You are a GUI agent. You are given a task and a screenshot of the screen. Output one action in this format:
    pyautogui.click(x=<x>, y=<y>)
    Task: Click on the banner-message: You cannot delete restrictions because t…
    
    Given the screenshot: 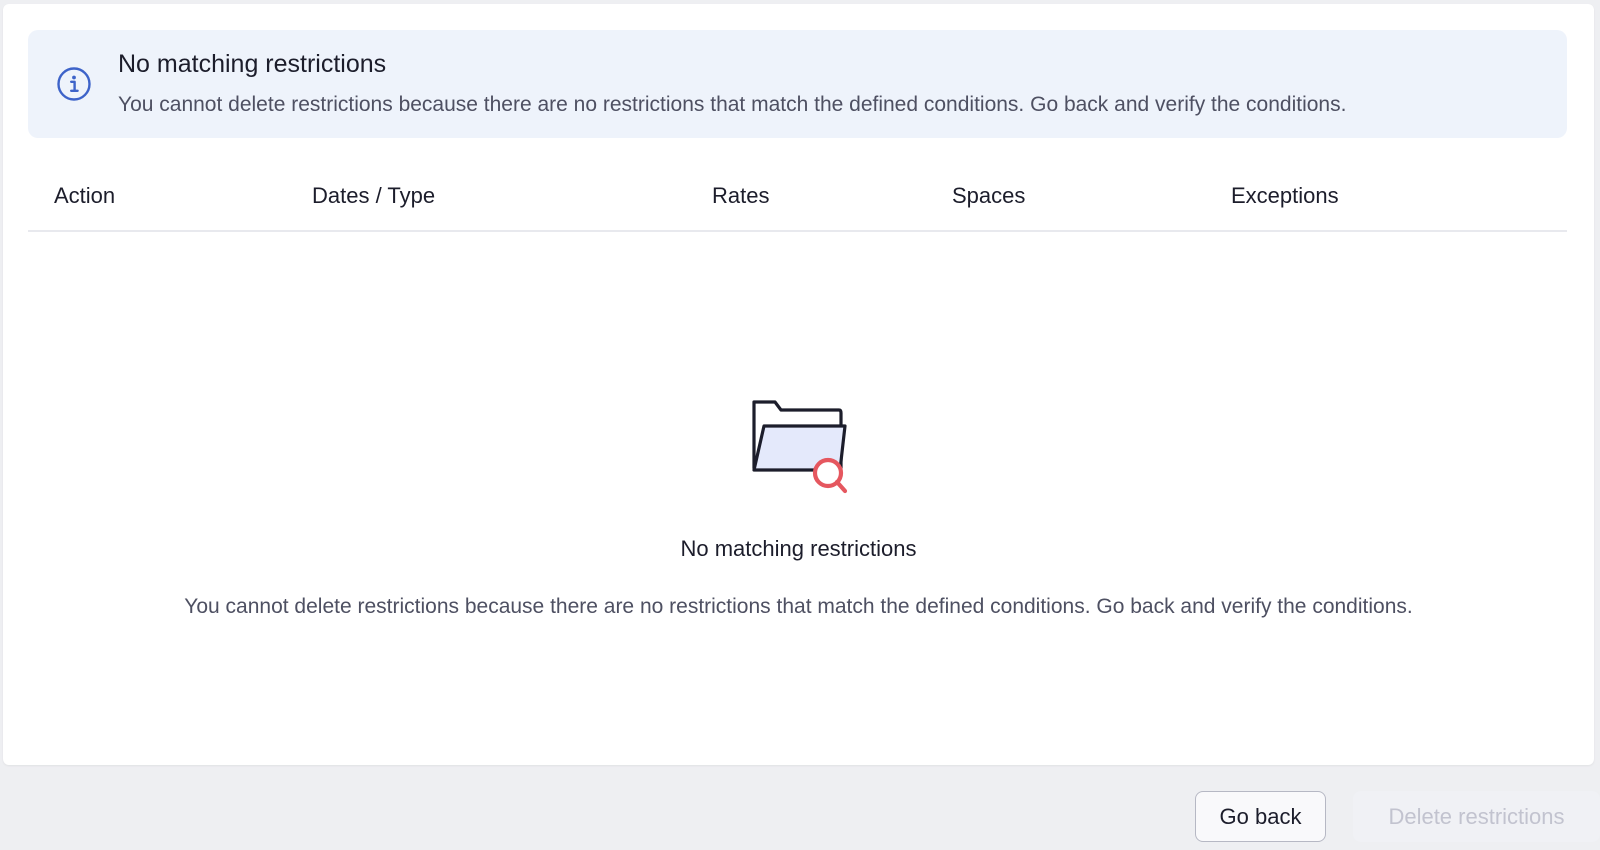 What is the action you would take?
    pyautogui.click(x=732, y=104)
    